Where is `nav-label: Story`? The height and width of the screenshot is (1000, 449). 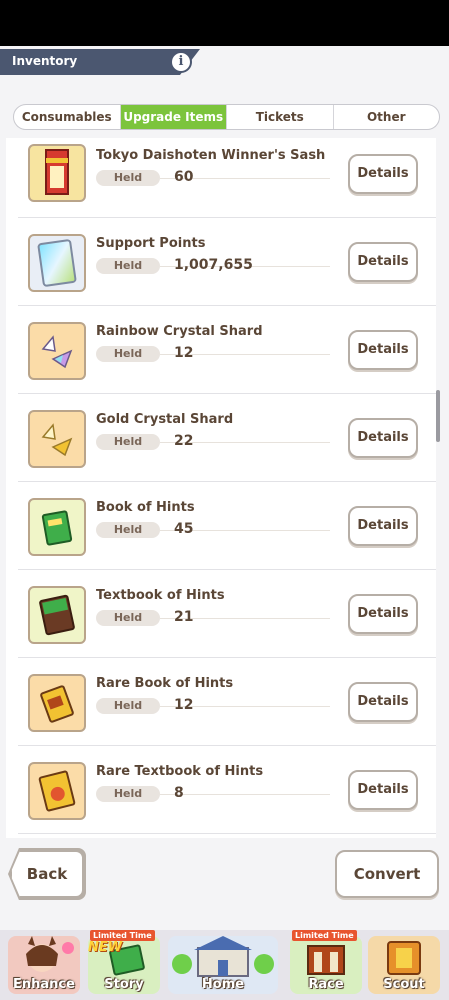
nav-label: Story is located at coordinates (124, 984).